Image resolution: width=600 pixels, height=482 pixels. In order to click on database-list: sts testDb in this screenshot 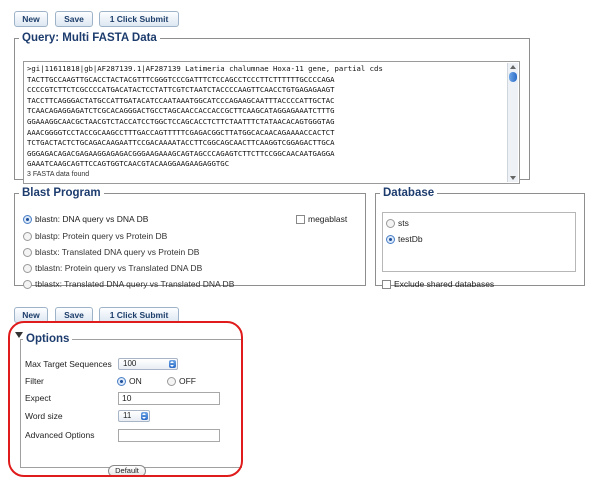, I will do `click(479, 242)`.